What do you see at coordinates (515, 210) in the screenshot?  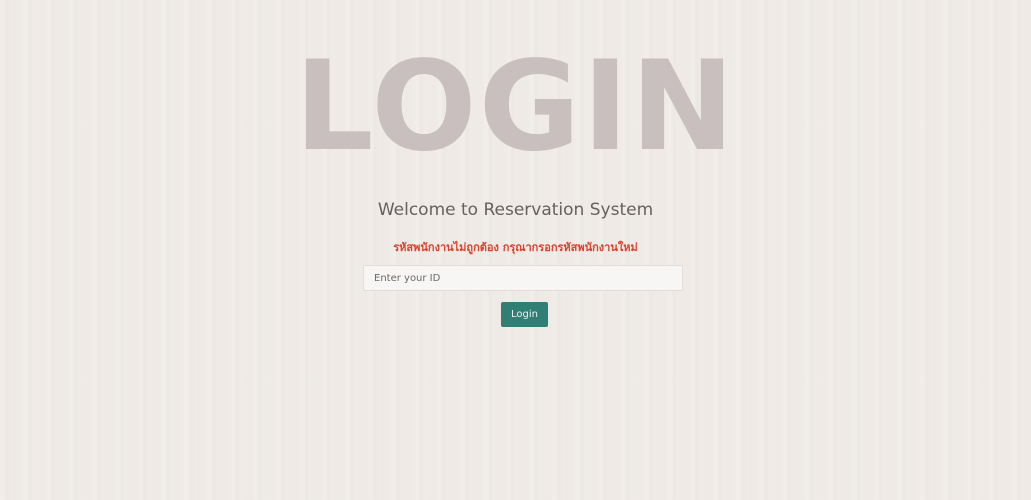 I see `welcome-message: Welcome to Reservation System` at bounding box center [515, 210].